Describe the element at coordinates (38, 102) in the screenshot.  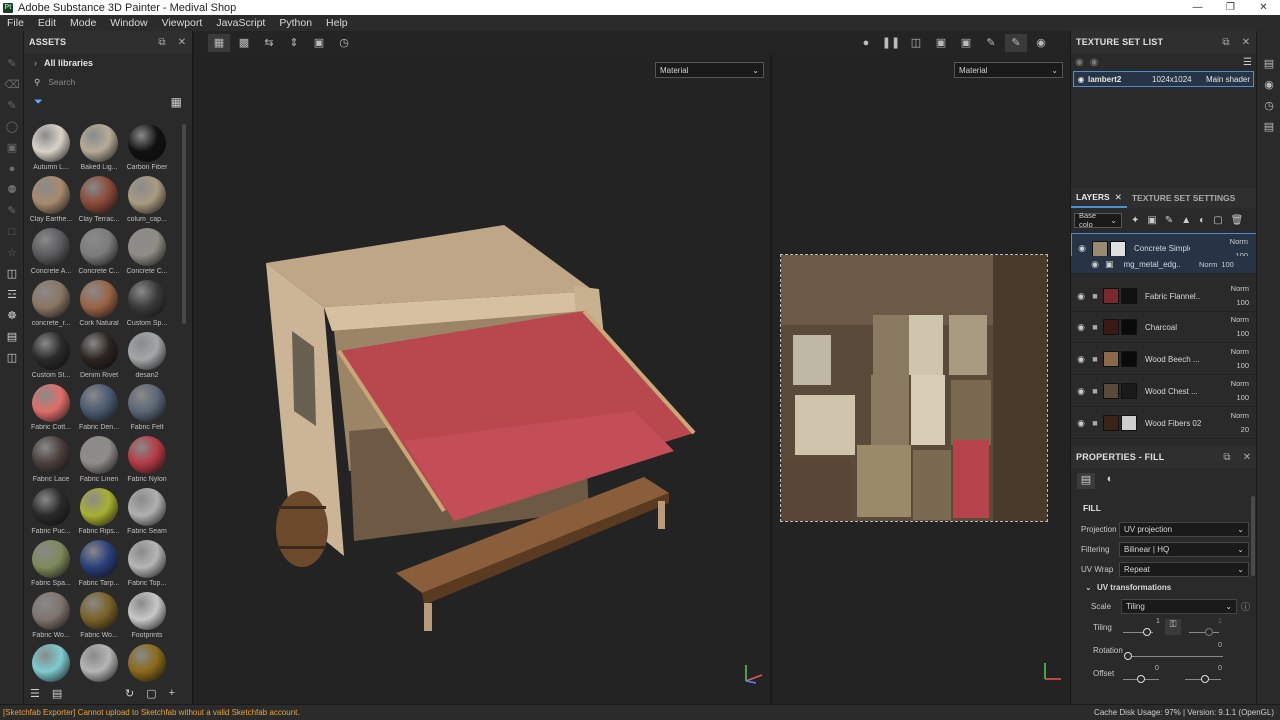
I see `filter-icon: ⏷` at that location.